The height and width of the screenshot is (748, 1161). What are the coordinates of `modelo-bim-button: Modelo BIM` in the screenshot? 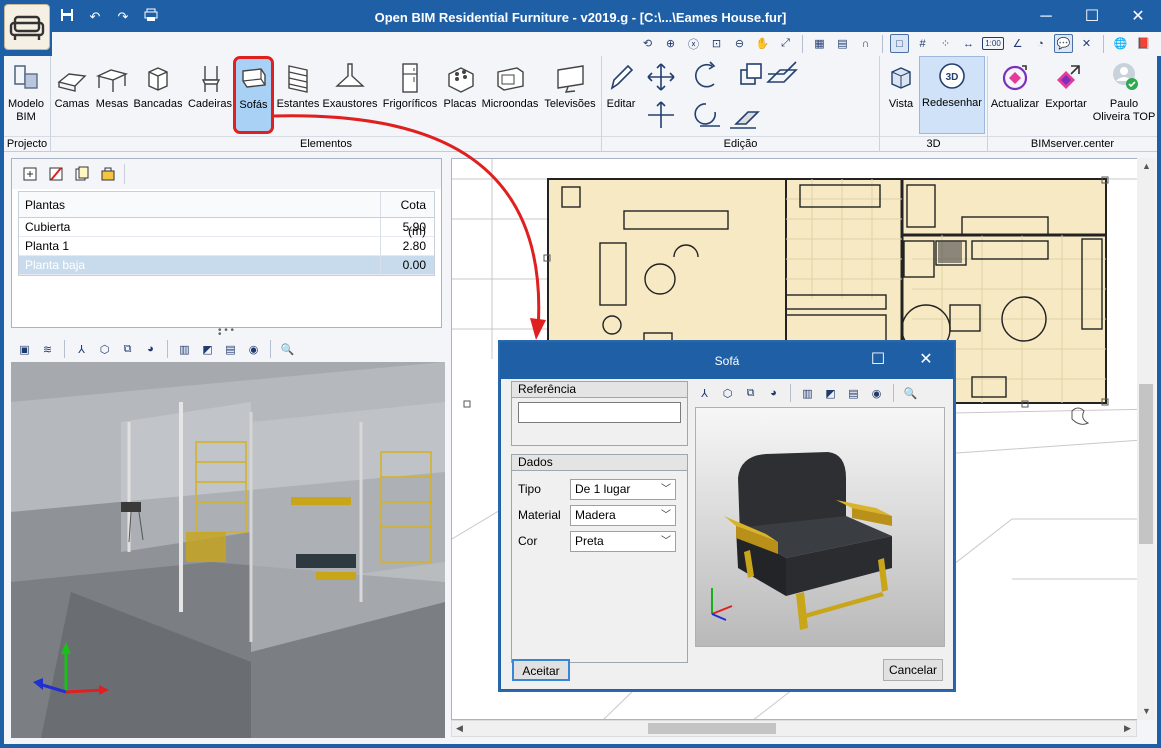 It's located at (26, 95).